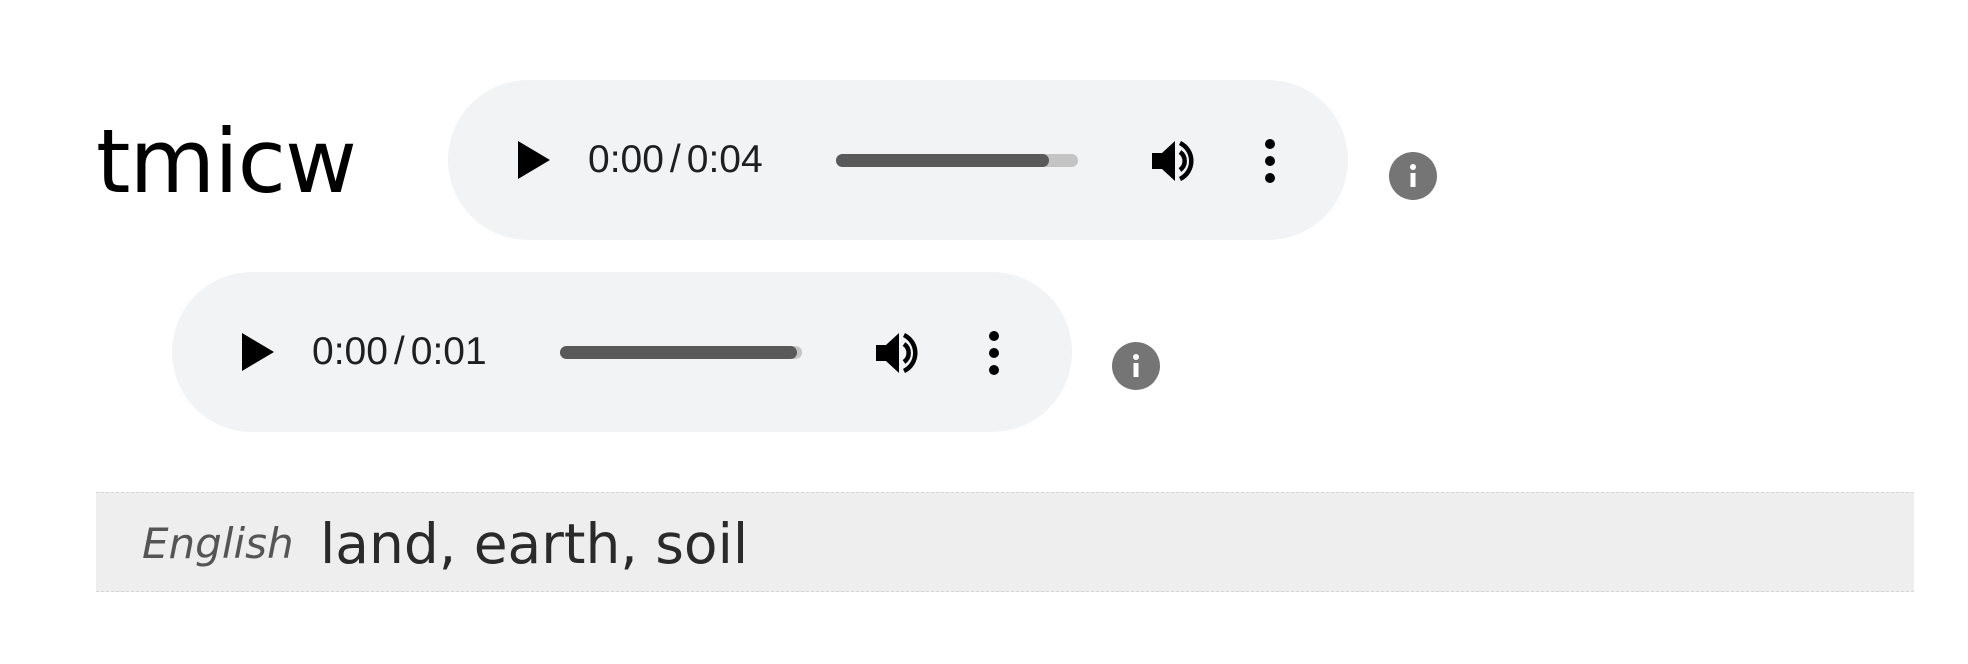  What do you see at coordinates (448, 351) in the screenshot?
I see `duration: 0:01` at bounding box center [448, 351].